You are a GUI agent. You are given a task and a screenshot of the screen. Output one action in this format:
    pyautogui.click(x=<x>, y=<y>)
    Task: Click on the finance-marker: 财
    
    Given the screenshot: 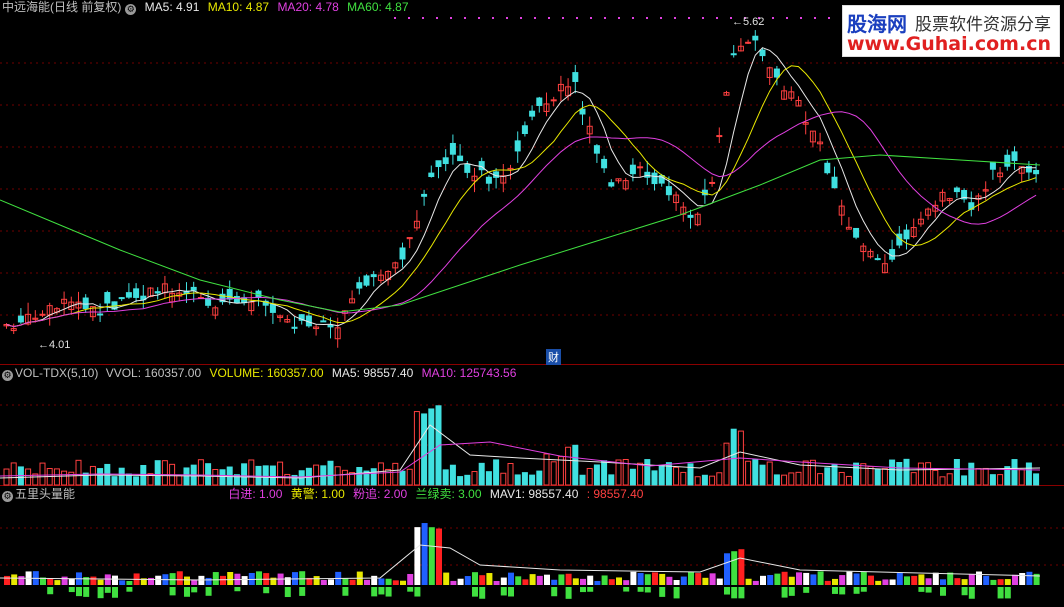 What is the action you would take?
    pyautogui.click(x=553, y=357)
    